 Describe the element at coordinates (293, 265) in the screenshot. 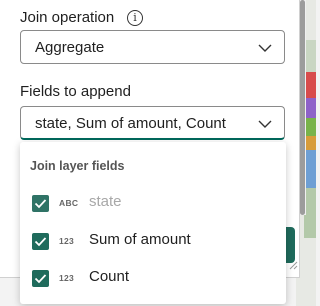

I see `resize-grip-icon` at that location.